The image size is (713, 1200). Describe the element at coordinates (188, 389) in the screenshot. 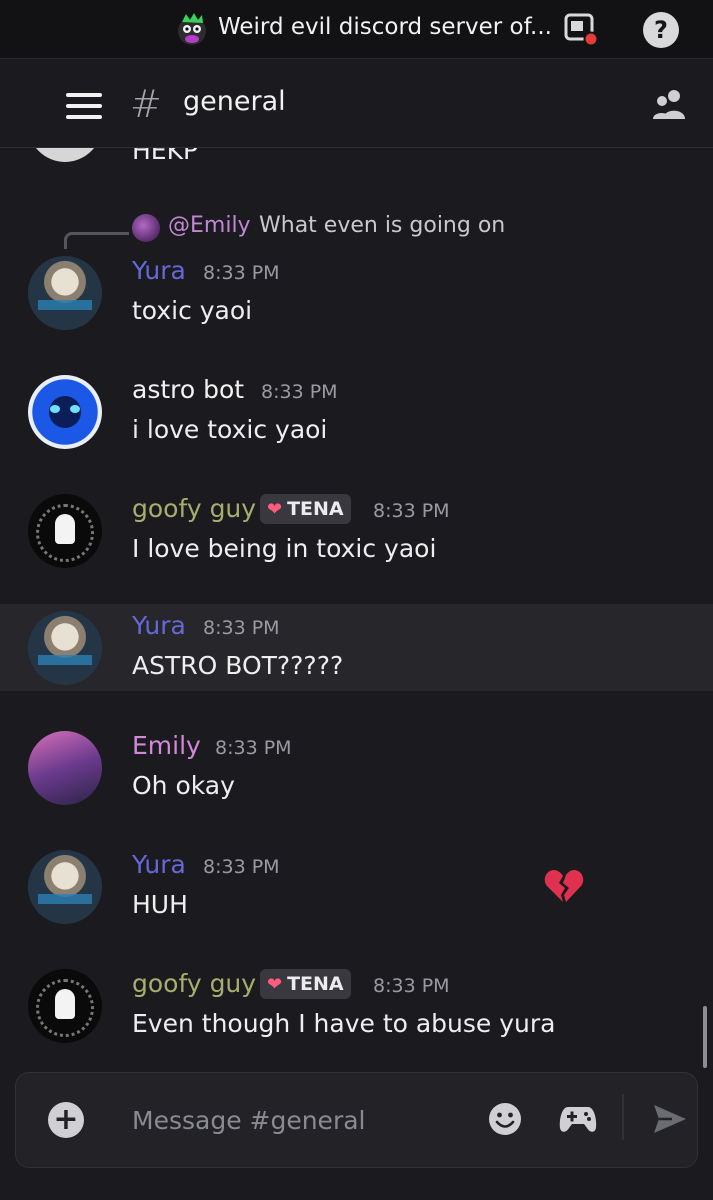

I see `author-name: astro bot` at that location.